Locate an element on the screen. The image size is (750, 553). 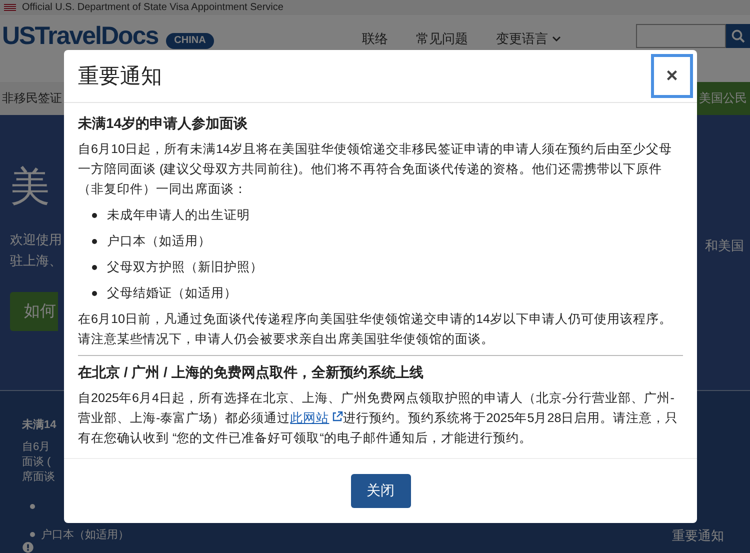
flag-icon is located at coordinates (10, 8).